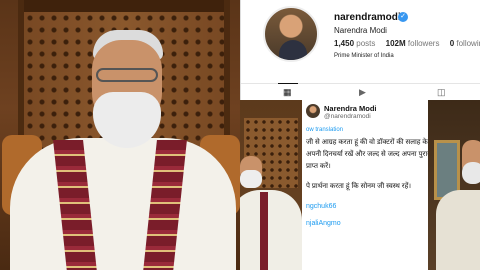 The height and width of the screenshot is (270, 480). Describe the element at coordinates (452, 43) in the screenshot. I see `following-count: 0` at that location.